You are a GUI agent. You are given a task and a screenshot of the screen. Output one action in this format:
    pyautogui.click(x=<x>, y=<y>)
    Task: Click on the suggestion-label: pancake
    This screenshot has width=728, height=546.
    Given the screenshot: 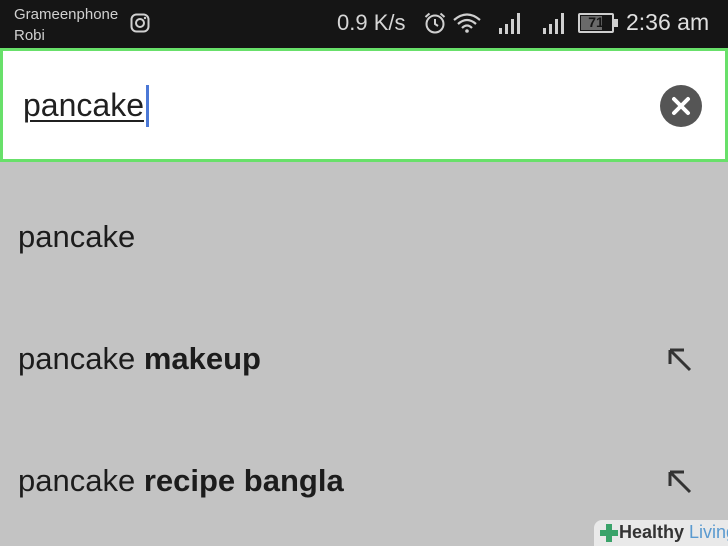 What is the action you would take?
    pyautogui.click(x=76, y=237)
    